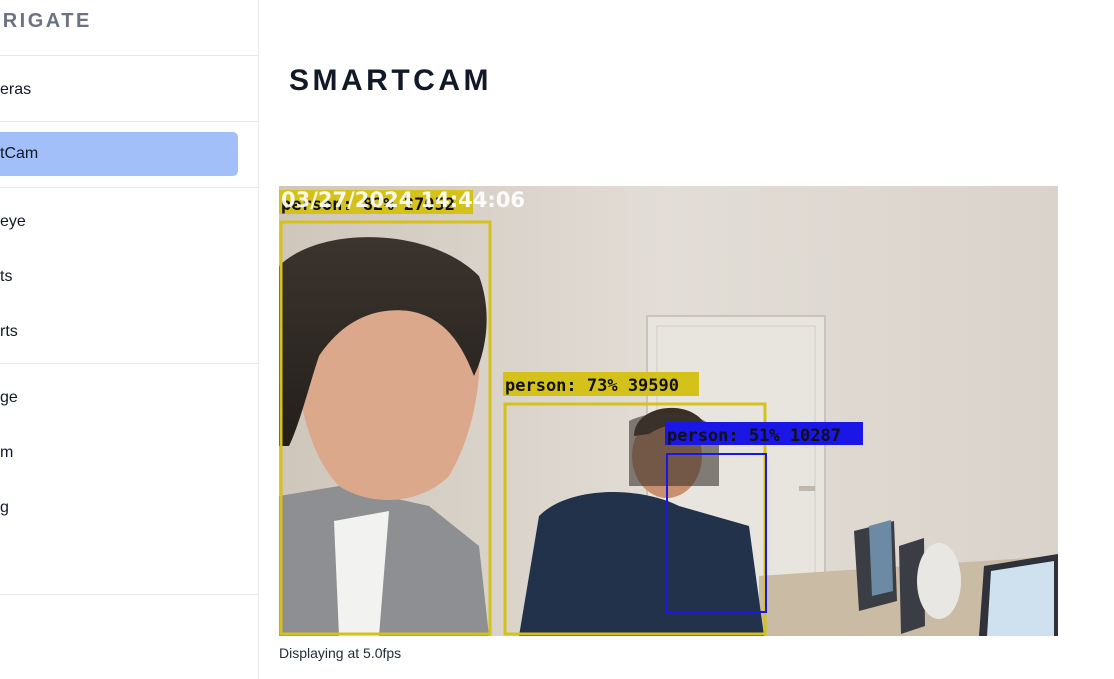 This screenshot has height=679, width=1114. What do you see at coordinates (7, 452) in the screenshot?
I see `sidebar-item-label: m` at bounding box center [7, 452].